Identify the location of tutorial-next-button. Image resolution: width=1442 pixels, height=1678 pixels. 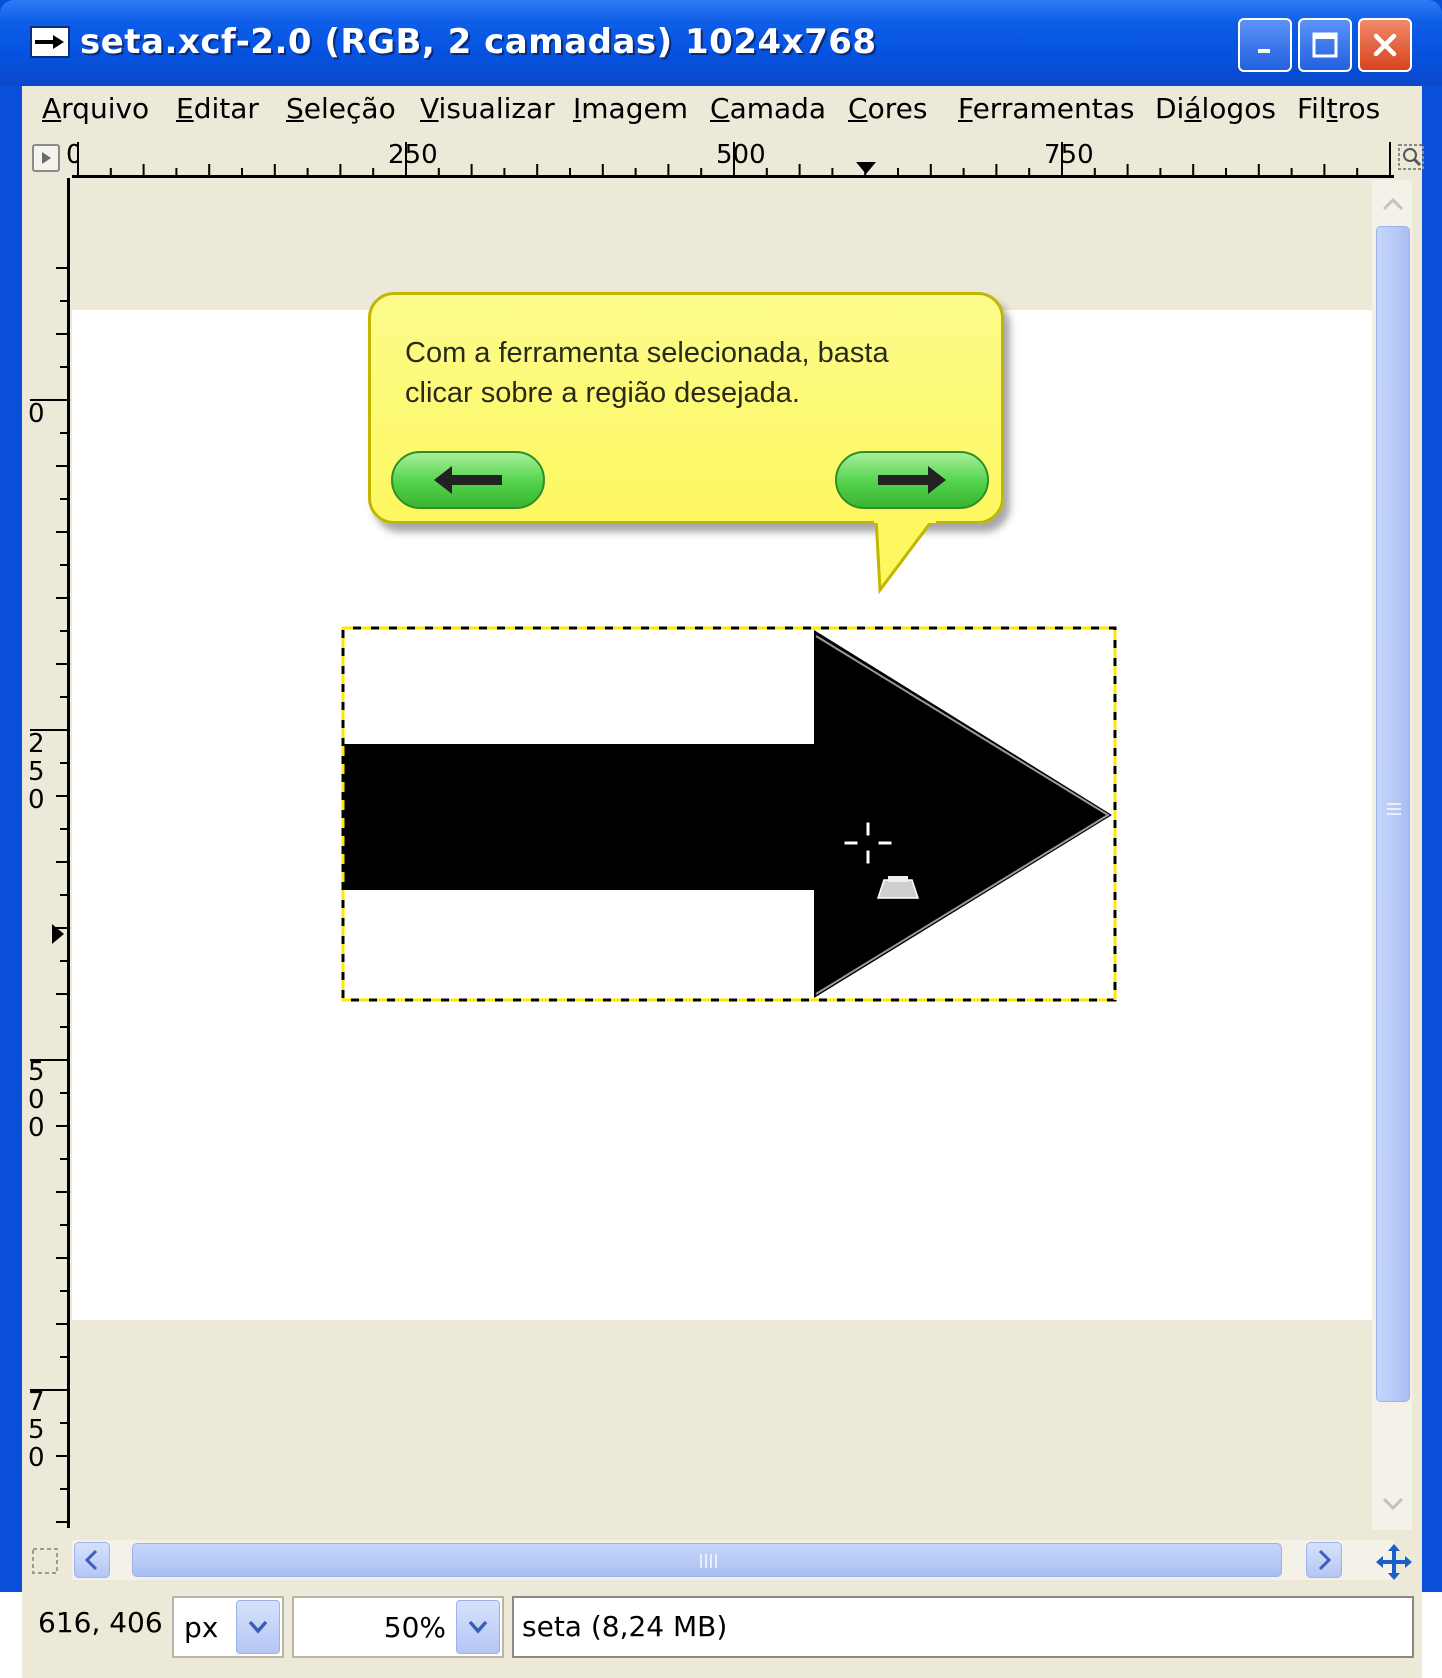
(912, 480).